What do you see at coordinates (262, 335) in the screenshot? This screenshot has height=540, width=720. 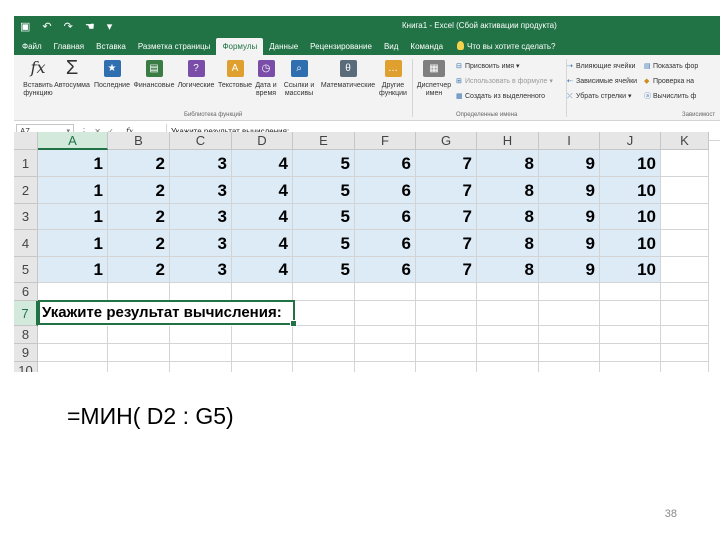 I see `cell-d8` at bounding box center [262, 335].